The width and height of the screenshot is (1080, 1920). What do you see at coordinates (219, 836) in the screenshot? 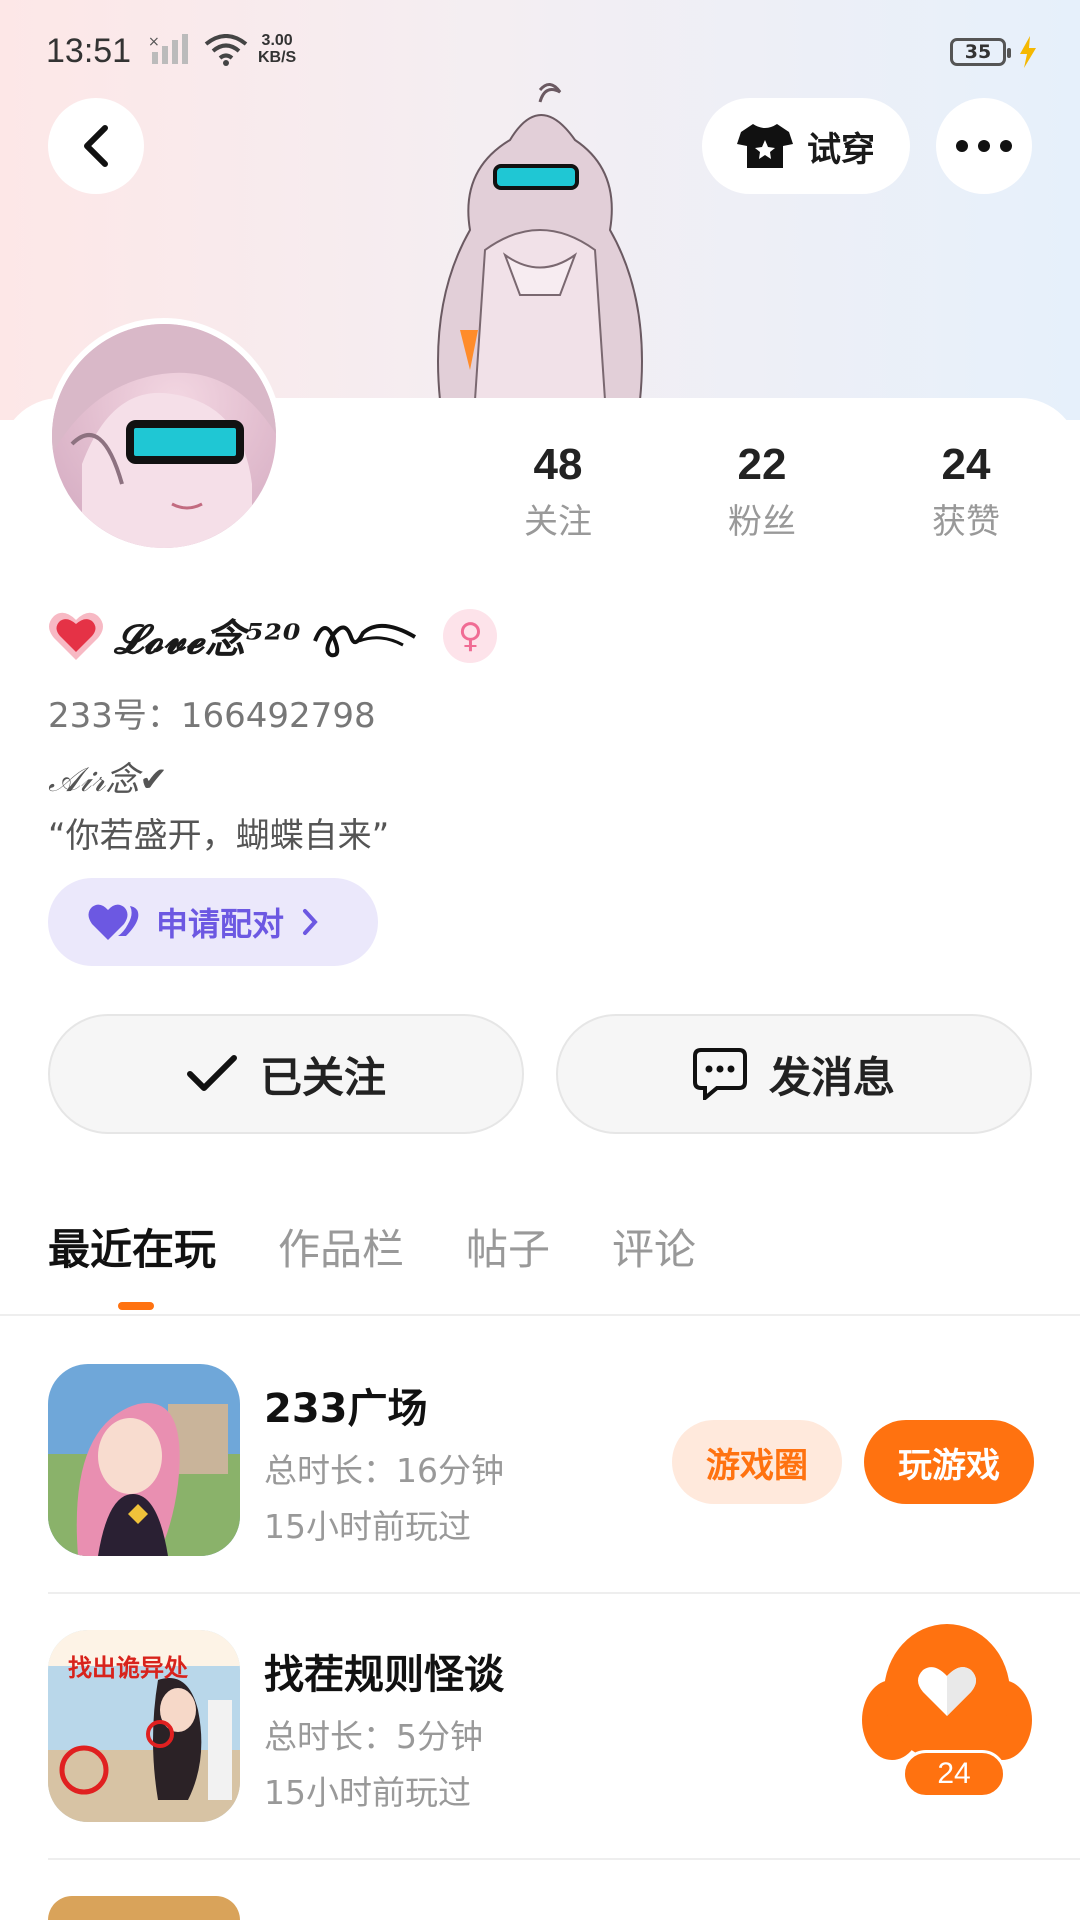
I see `bio-text: “你若盛开，蝴蝶自来”` at bounding box center [219, 836].